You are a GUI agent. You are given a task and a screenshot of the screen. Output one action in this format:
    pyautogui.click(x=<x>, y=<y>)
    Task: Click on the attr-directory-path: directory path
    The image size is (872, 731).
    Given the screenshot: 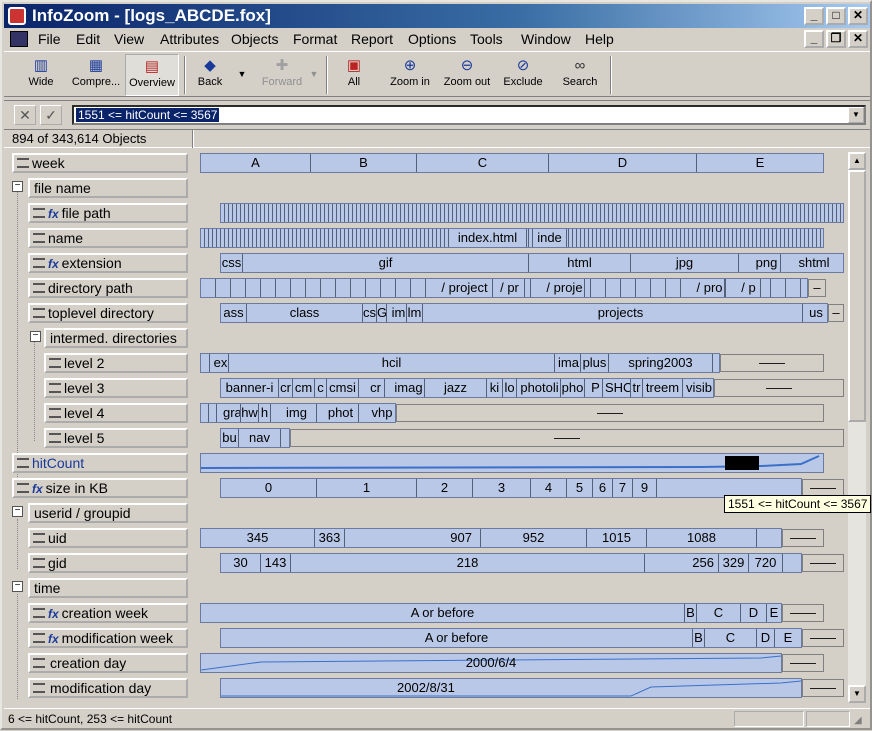 What is the action you would take?
    pyautogui.click(x=108, y=288)
    